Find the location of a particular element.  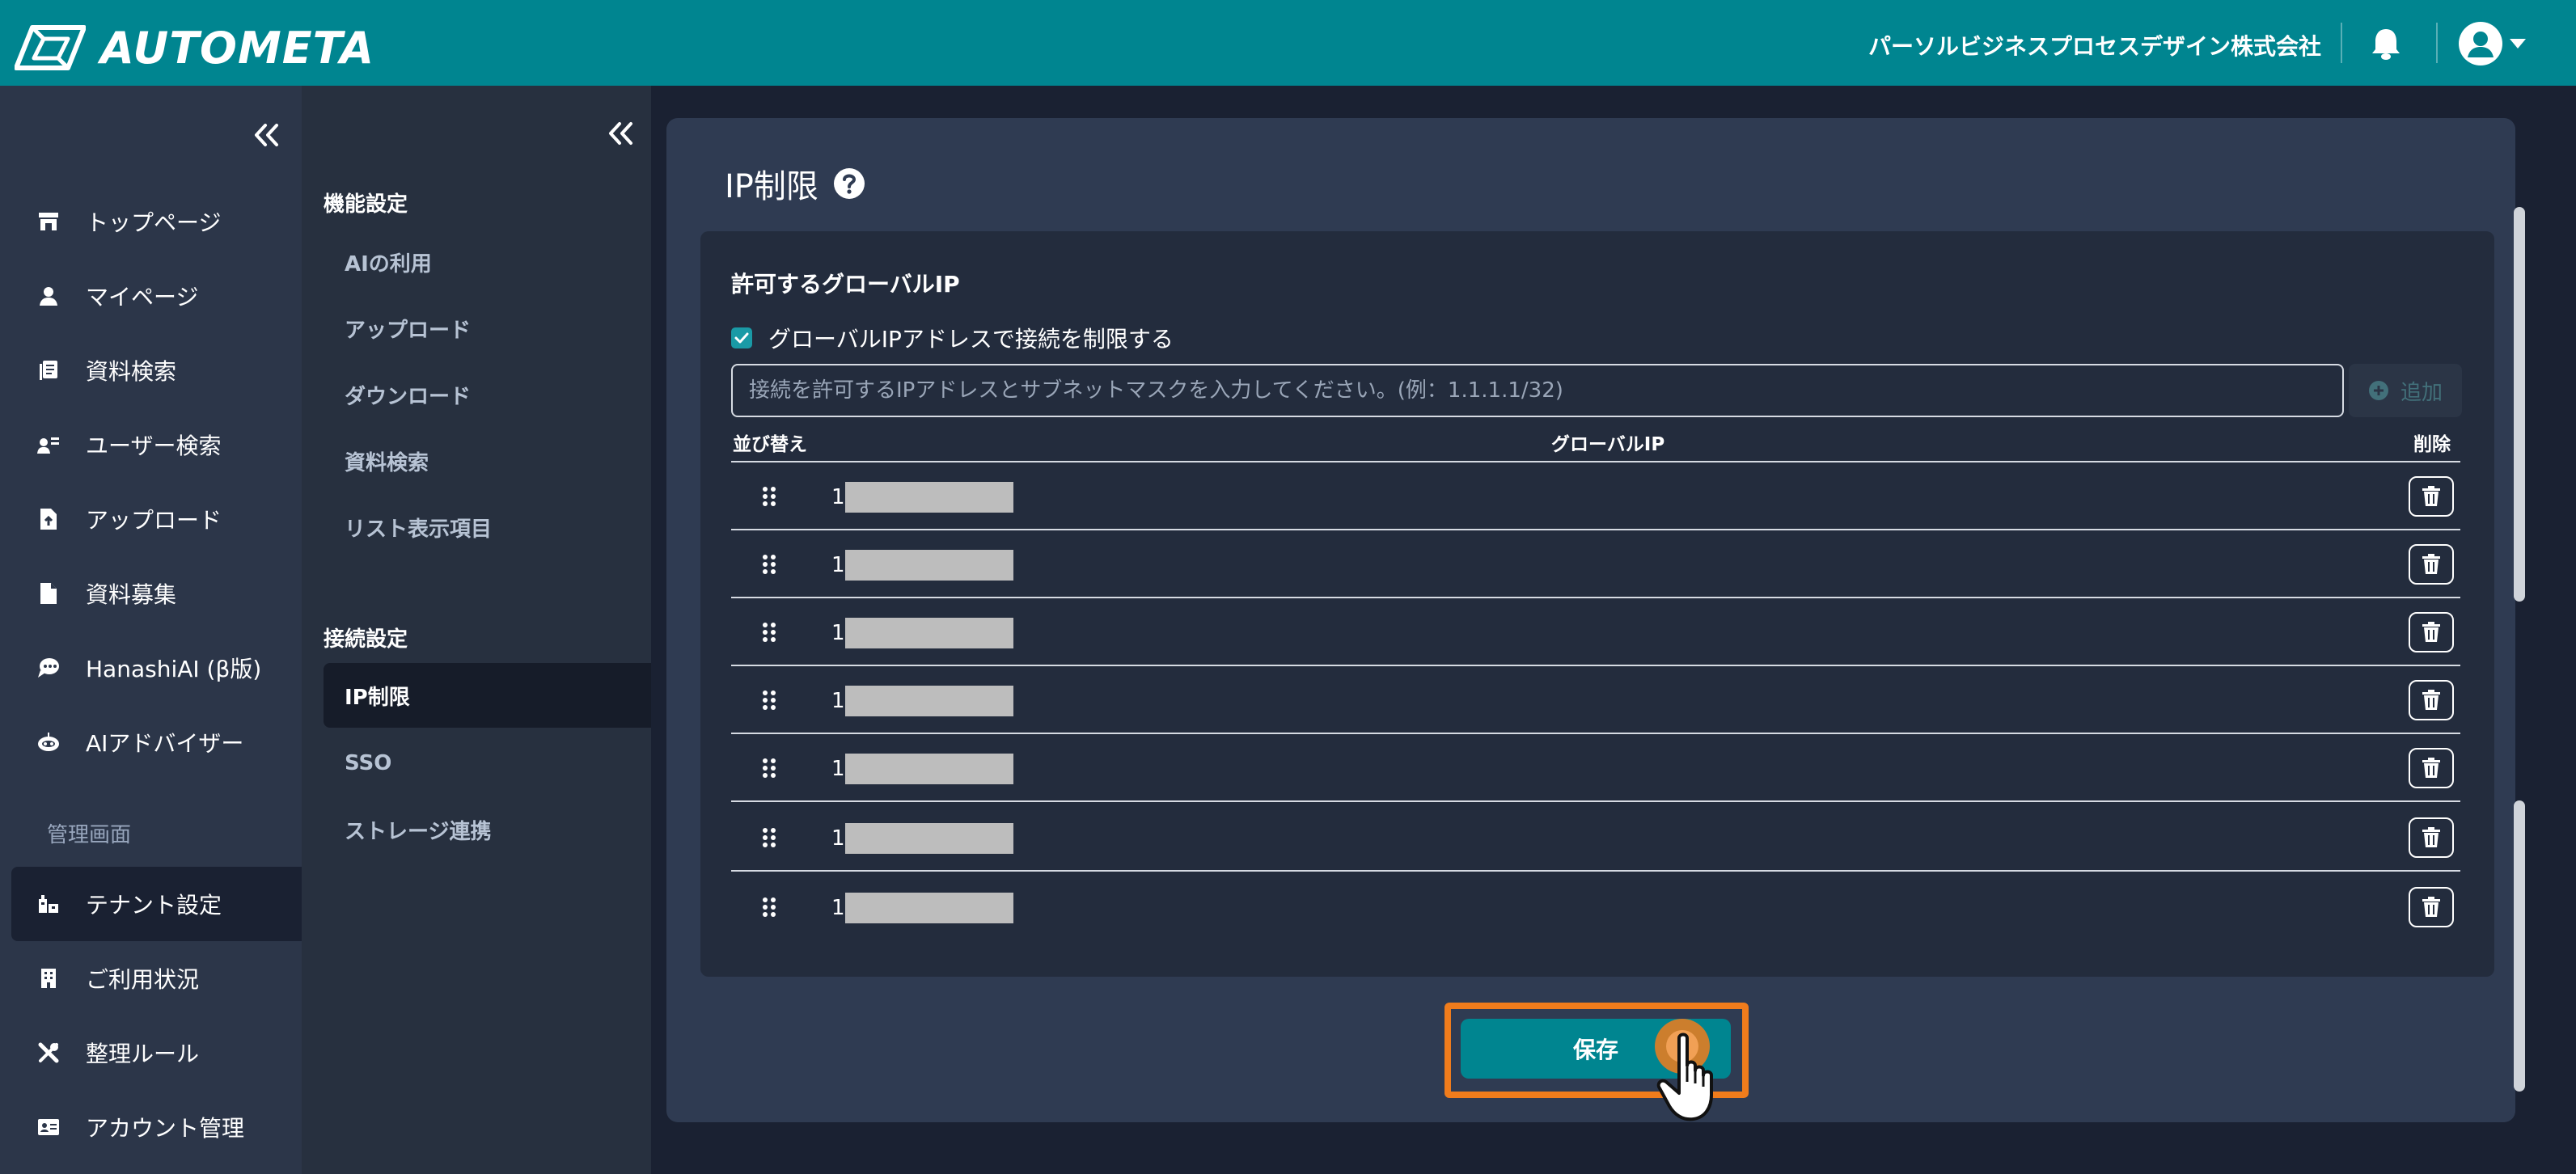

section-title: 許可するグローバルIP is located at coordinates (846, 285).